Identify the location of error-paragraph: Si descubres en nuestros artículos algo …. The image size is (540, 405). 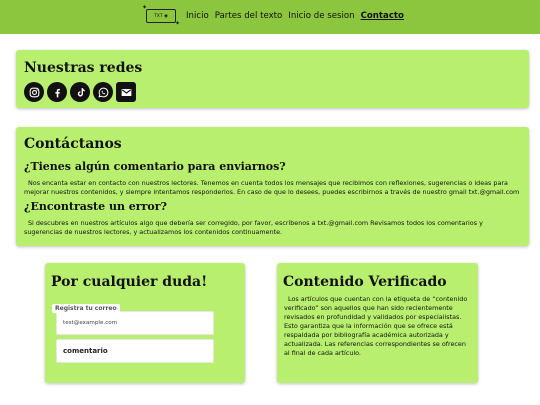
(253, 227).